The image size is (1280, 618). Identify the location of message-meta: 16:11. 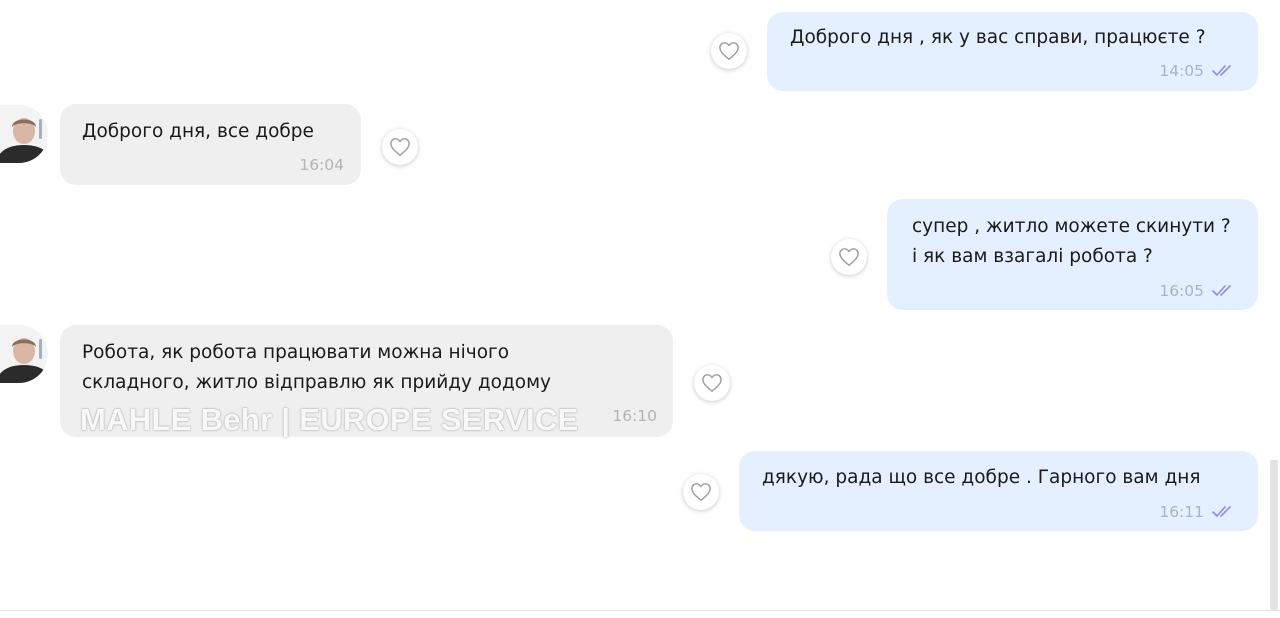
(1199, 512).